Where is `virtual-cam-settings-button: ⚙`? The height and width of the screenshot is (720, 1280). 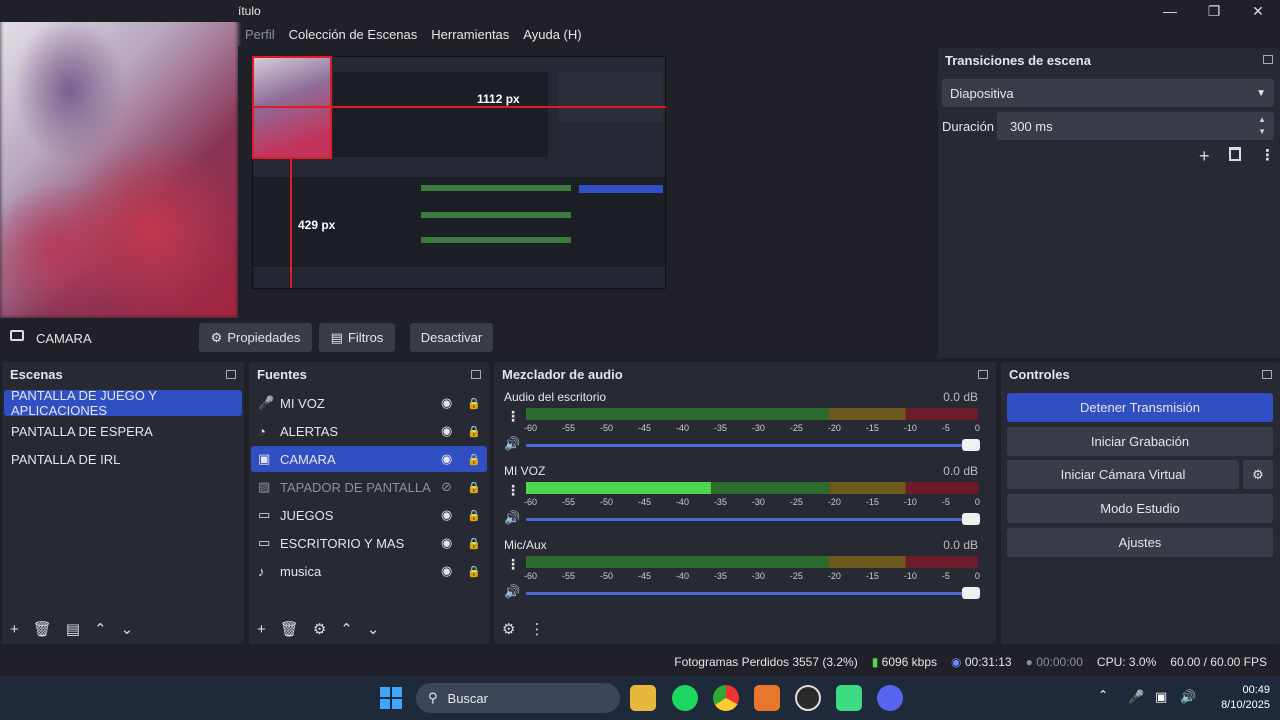 virtual-cam-settings-button: ⚙ is located at coordinates (1258, 474).